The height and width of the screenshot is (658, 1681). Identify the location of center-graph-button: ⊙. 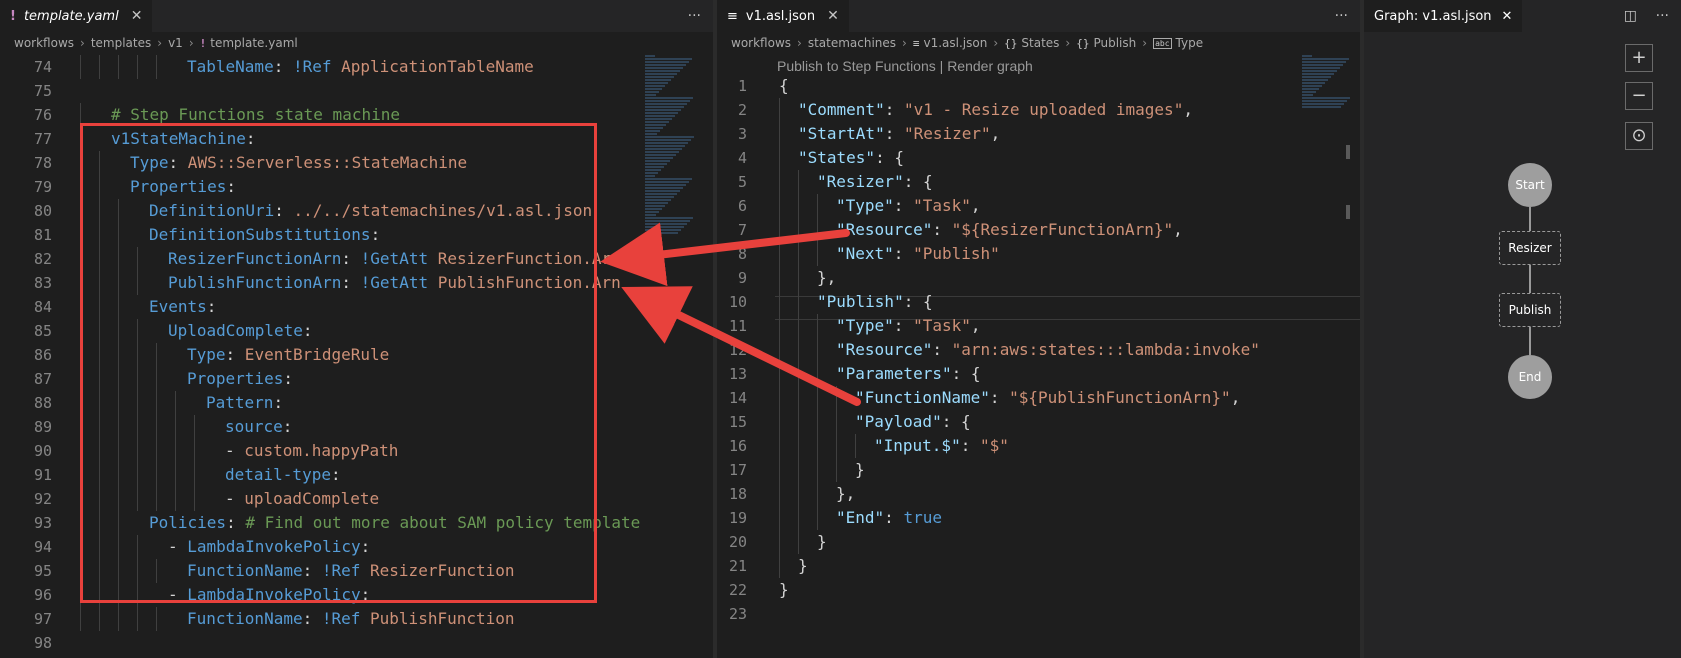
(1639, 136).